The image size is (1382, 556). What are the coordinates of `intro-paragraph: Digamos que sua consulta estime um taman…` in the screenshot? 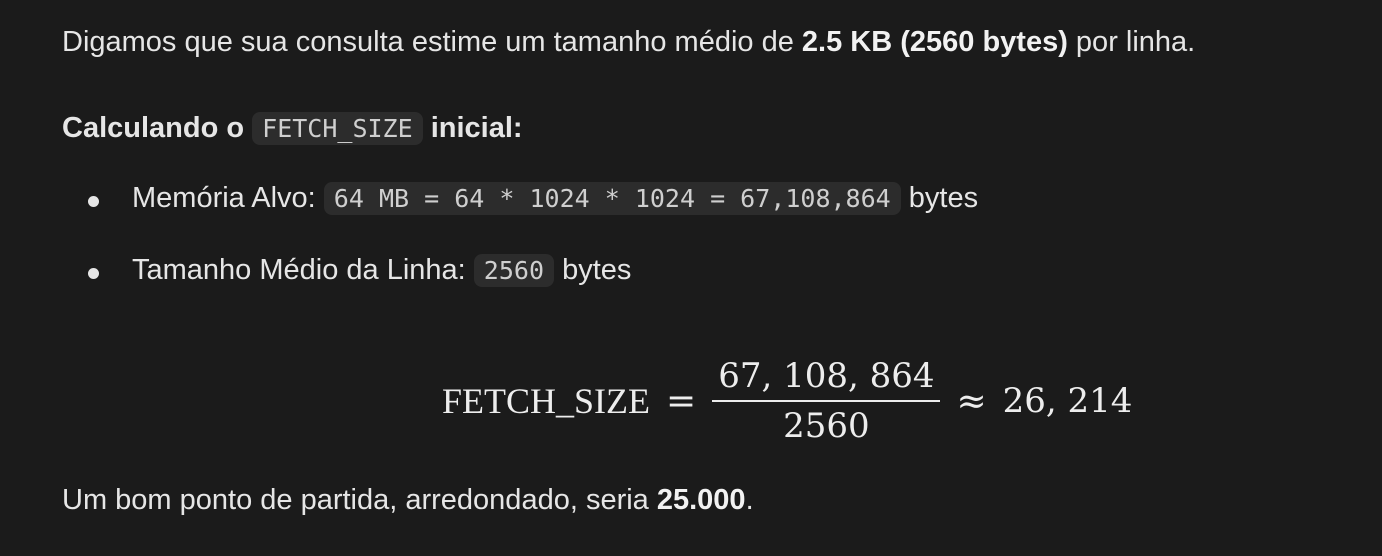 It's located at (628, 42).